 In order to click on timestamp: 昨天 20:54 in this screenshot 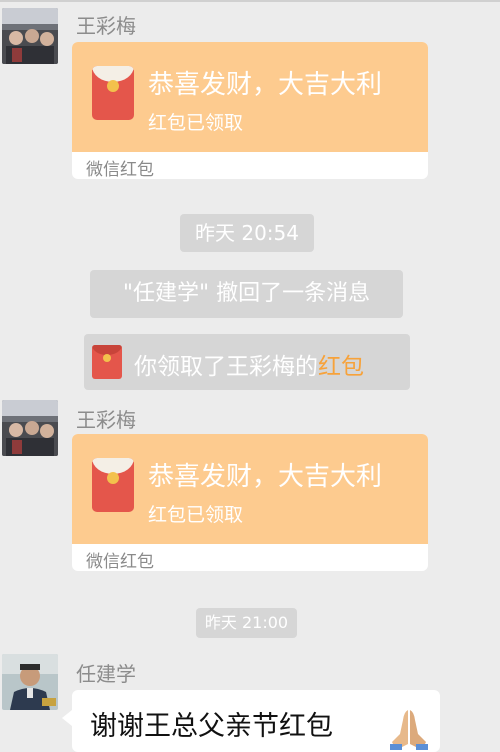, I will do `click(247, 233)`.